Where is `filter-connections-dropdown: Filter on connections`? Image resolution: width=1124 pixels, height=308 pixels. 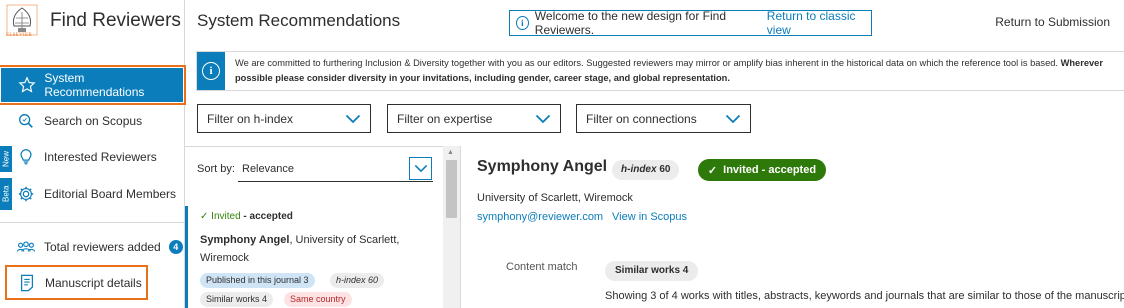 filter-connections-dropdown: Filter on connections is located at coordinates (663, 118).